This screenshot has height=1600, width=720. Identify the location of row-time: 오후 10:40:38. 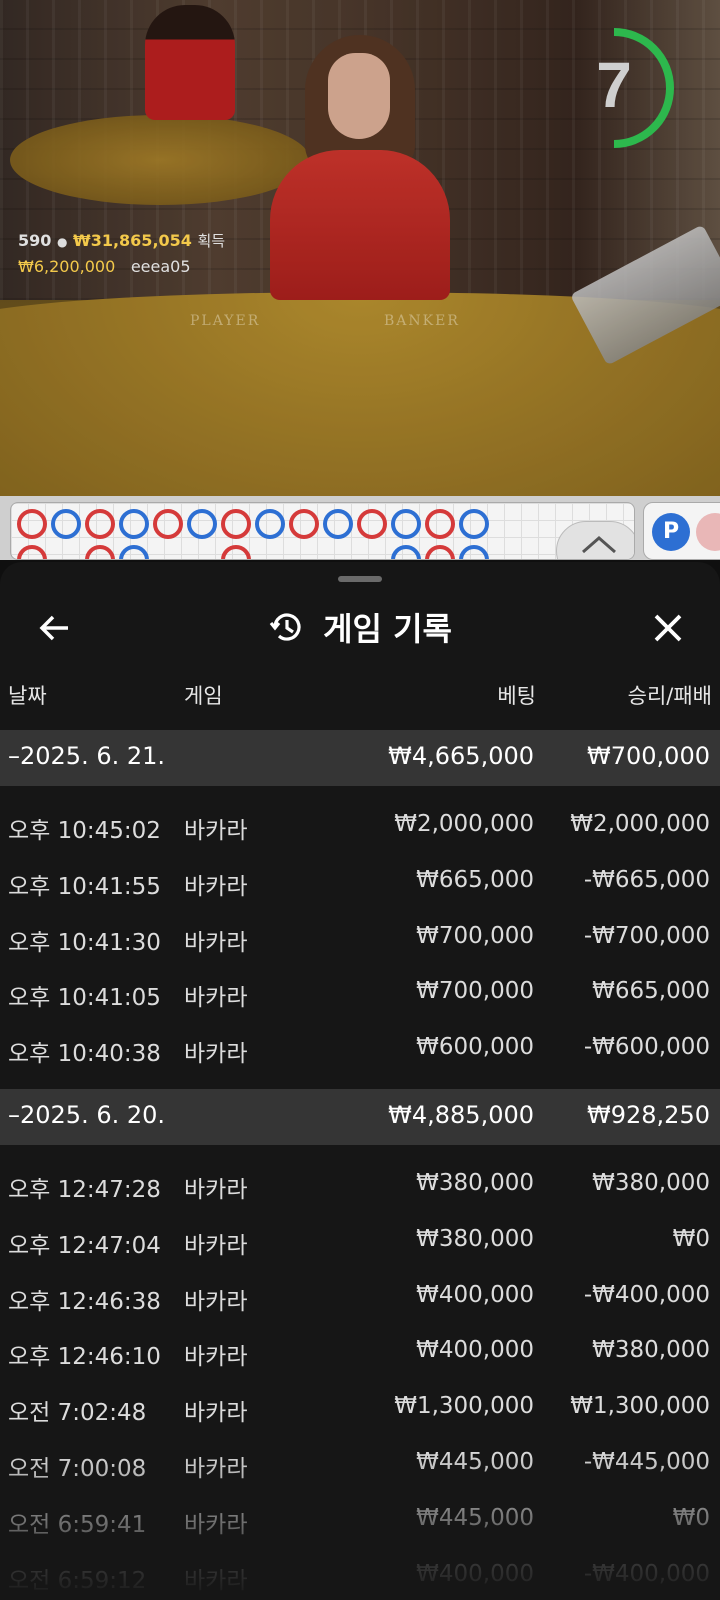
(84, 1054).